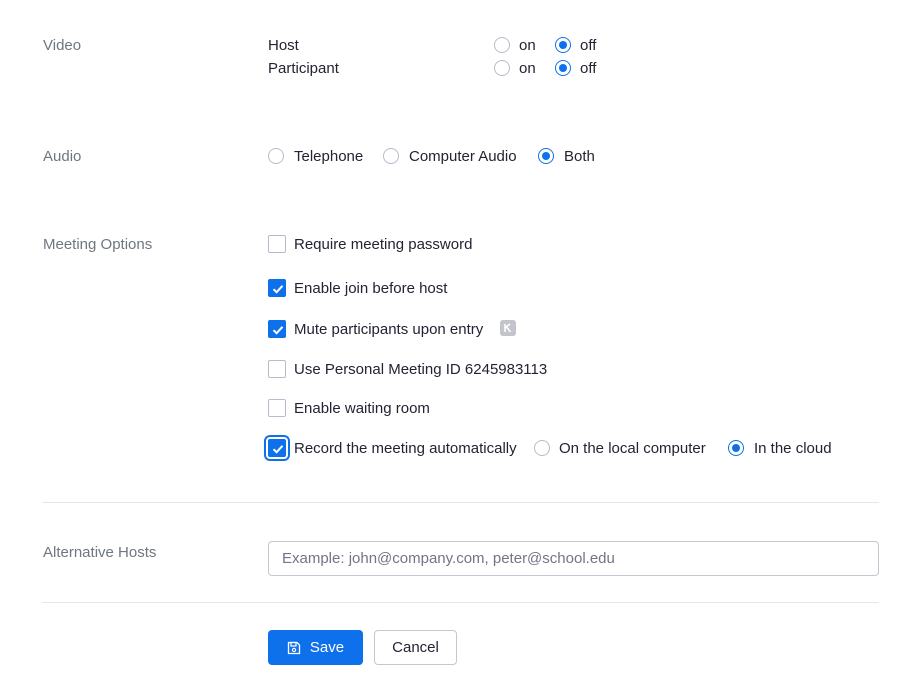 This screenshot has height=700, width=904. I want to click on host-video-on-label: on, so click(527, 45).